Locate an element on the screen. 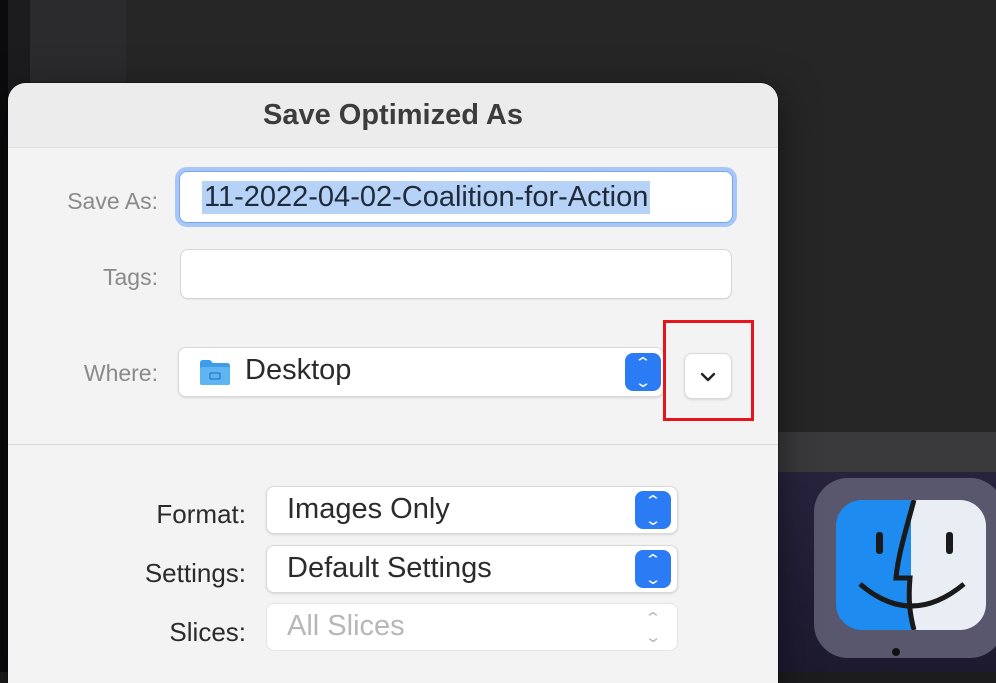  settings-label: Settings: is located at coordinates (195, 573).